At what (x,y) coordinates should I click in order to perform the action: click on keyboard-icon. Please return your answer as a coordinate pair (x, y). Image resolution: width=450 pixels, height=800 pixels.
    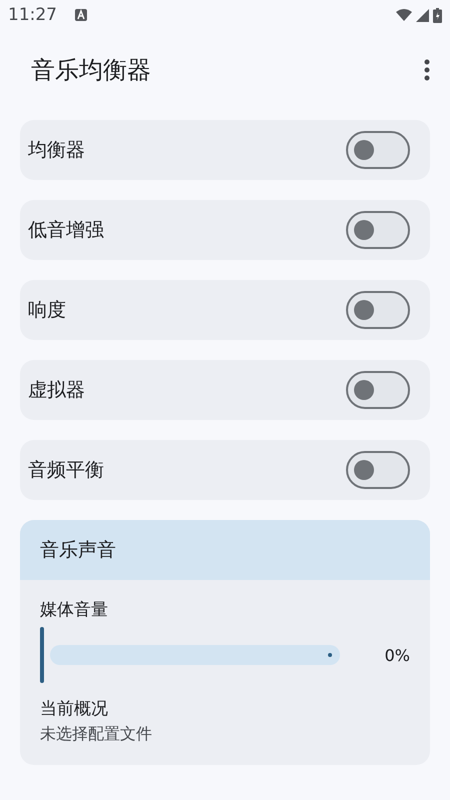
    Looking at the image, I should click on (81, 15).